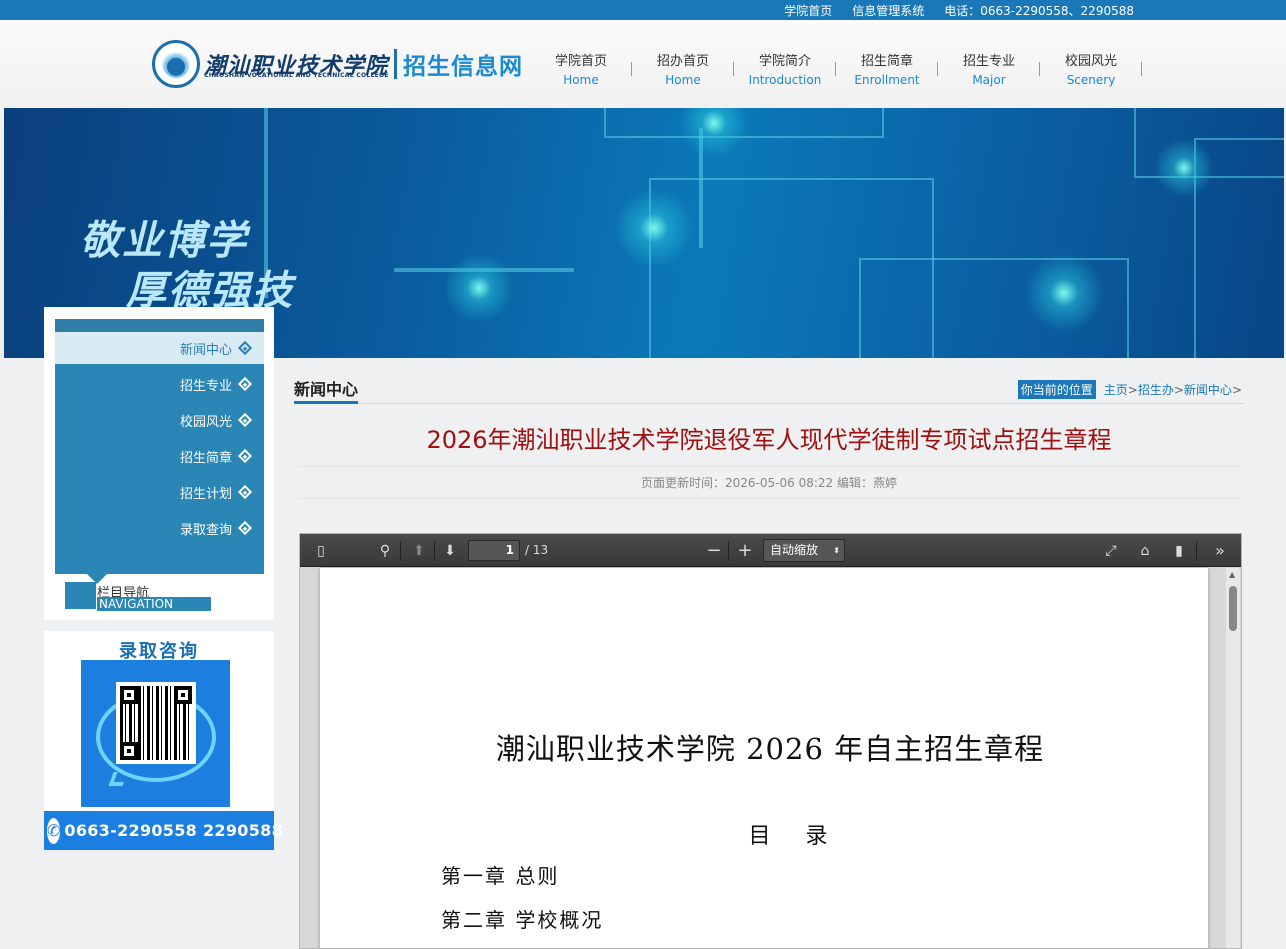 This screenshot has height=949, width=1286. Describe the element at coordinates (385, 551) in the screenshot. I see `search-icon: ⚲` at that location.